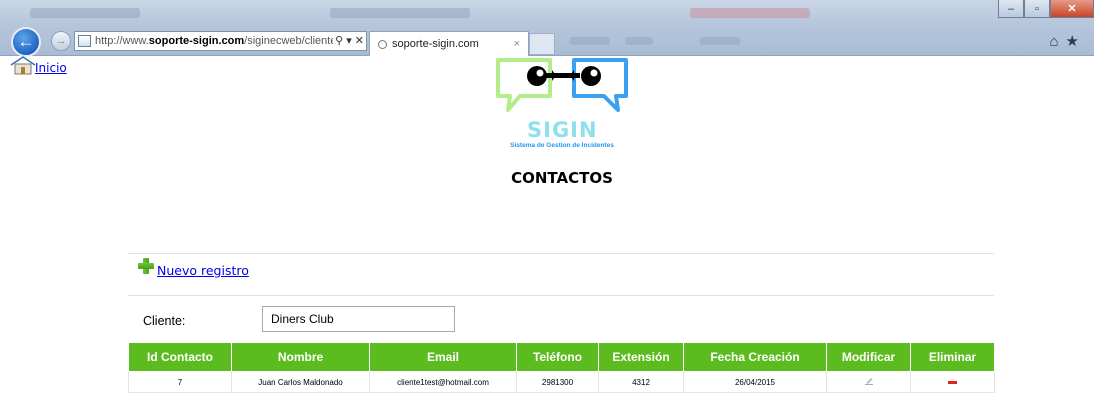 The image size is (1094, 393). Describe the element at coordinates (868, 357) in the screenshot. I see `col-header-edit: Modificar` at that location.